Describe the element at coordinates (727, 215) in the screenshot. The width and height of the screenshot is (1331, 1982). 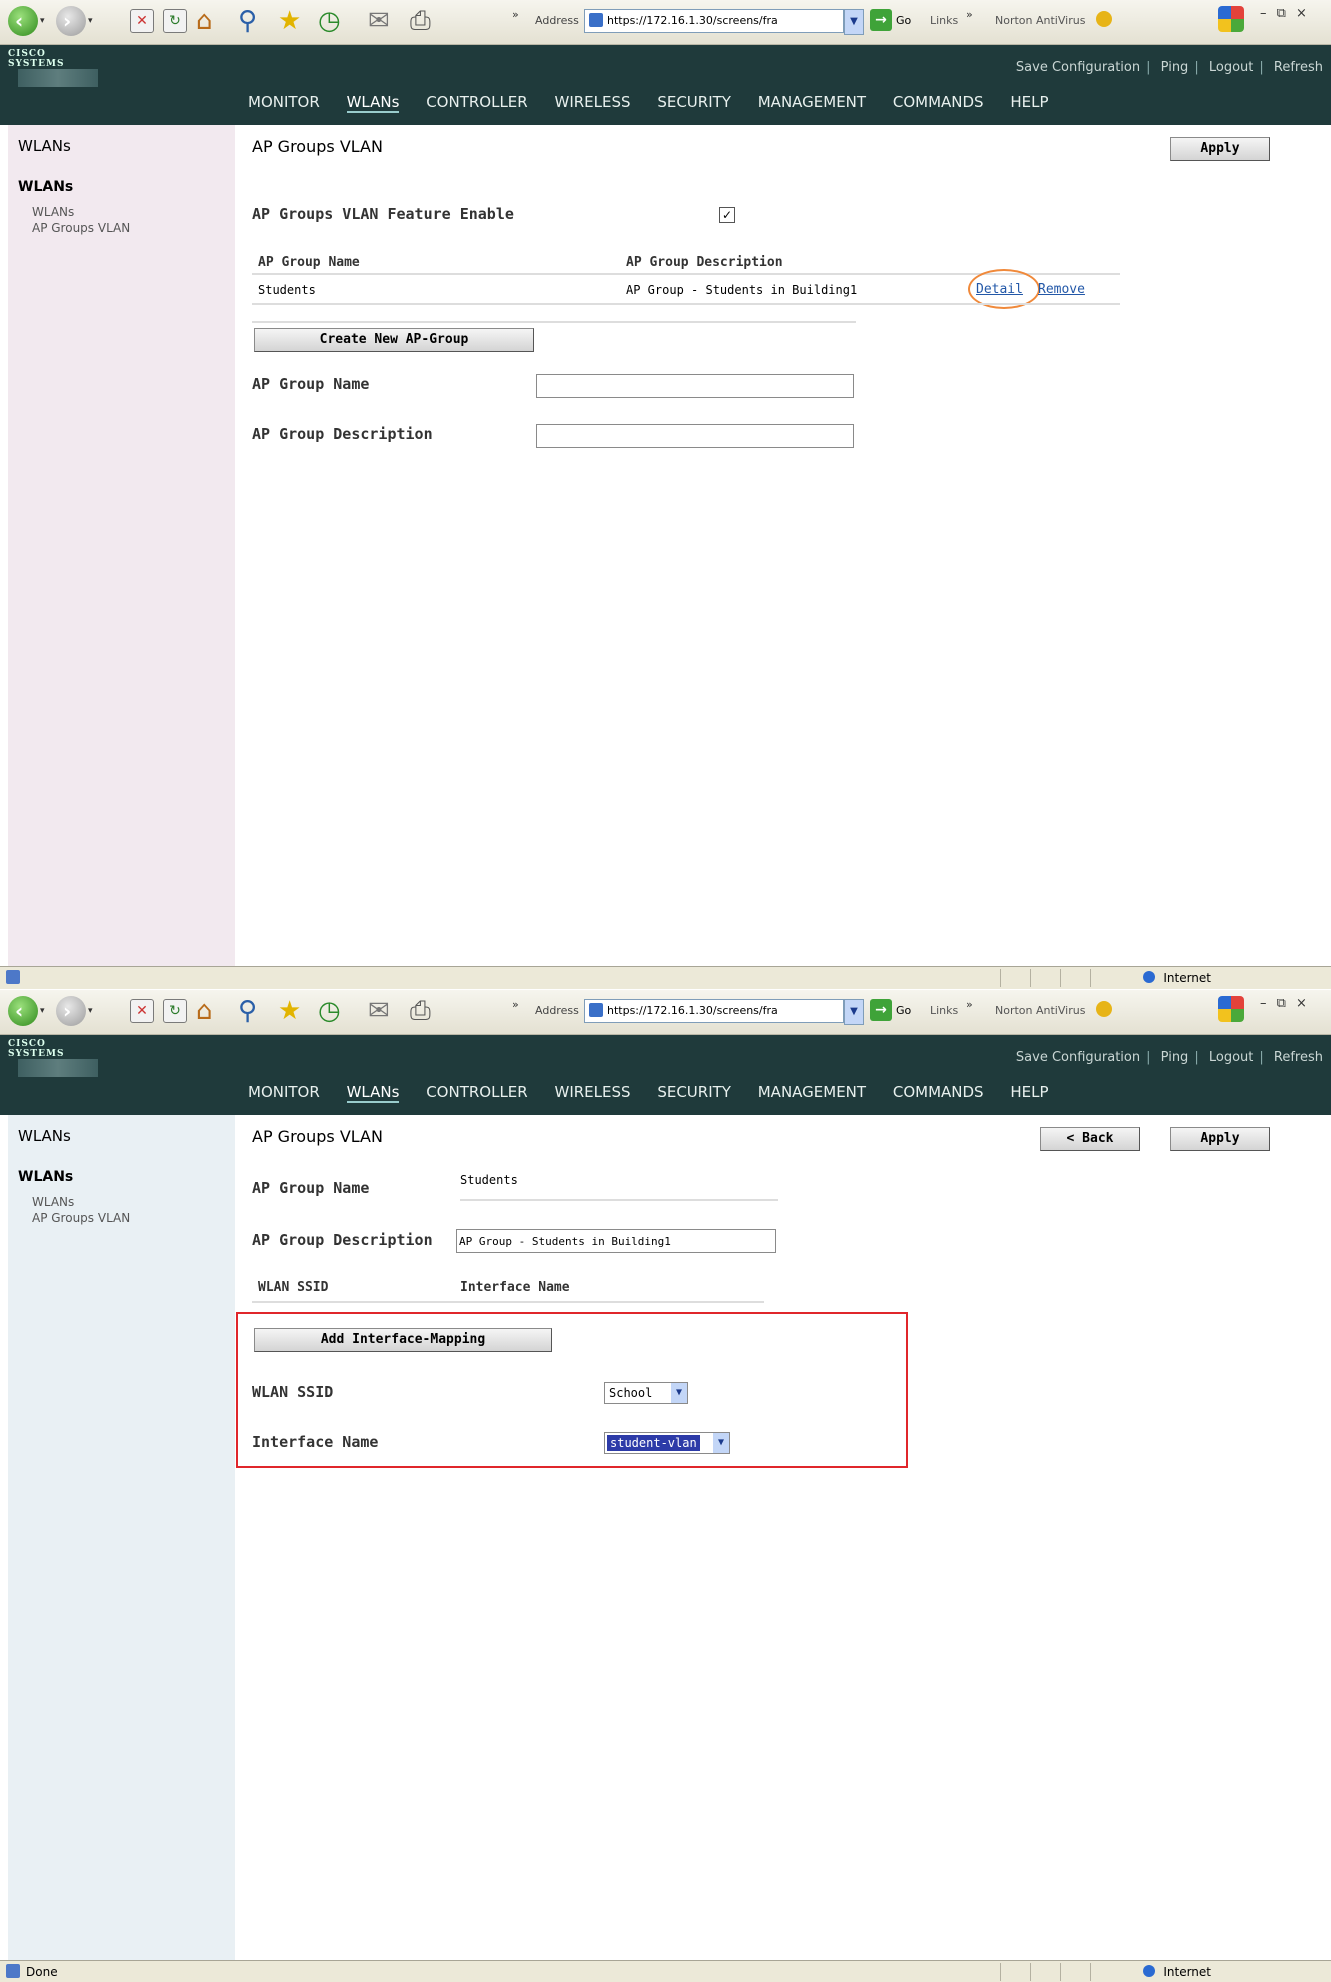
I see `feature-enable-checkbox: ✓` at that location.